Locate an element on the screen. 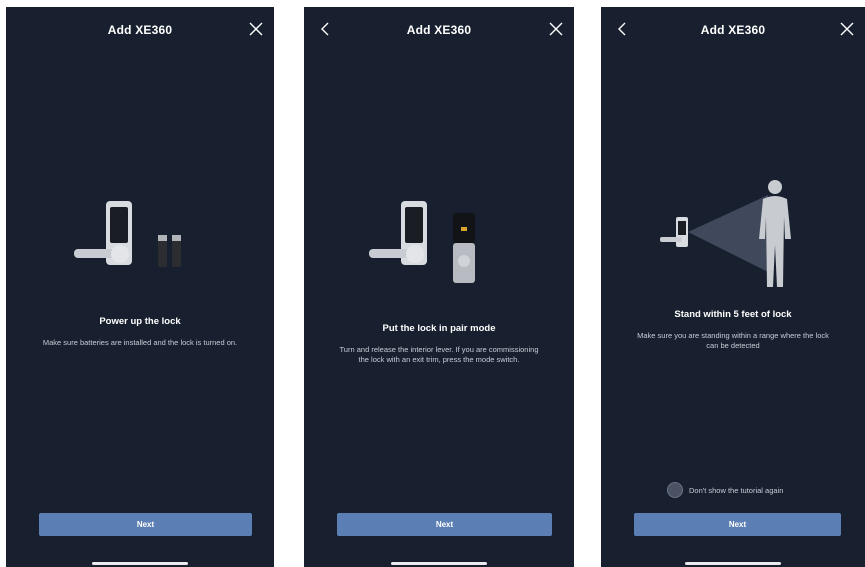 The height and width of the screenshot is (567, 865). checkbox-label: Don't show the tutorial again is located at coordinates (736, 490).